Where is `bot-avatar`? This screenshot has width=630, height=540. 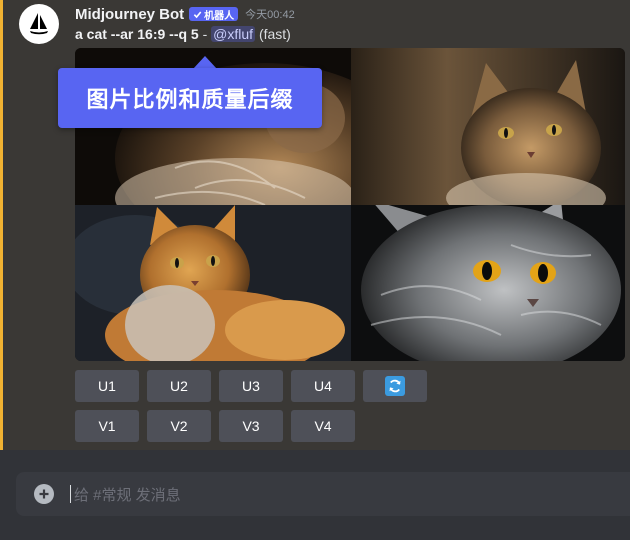
bot-avatar is located at coordinates (39, 24).